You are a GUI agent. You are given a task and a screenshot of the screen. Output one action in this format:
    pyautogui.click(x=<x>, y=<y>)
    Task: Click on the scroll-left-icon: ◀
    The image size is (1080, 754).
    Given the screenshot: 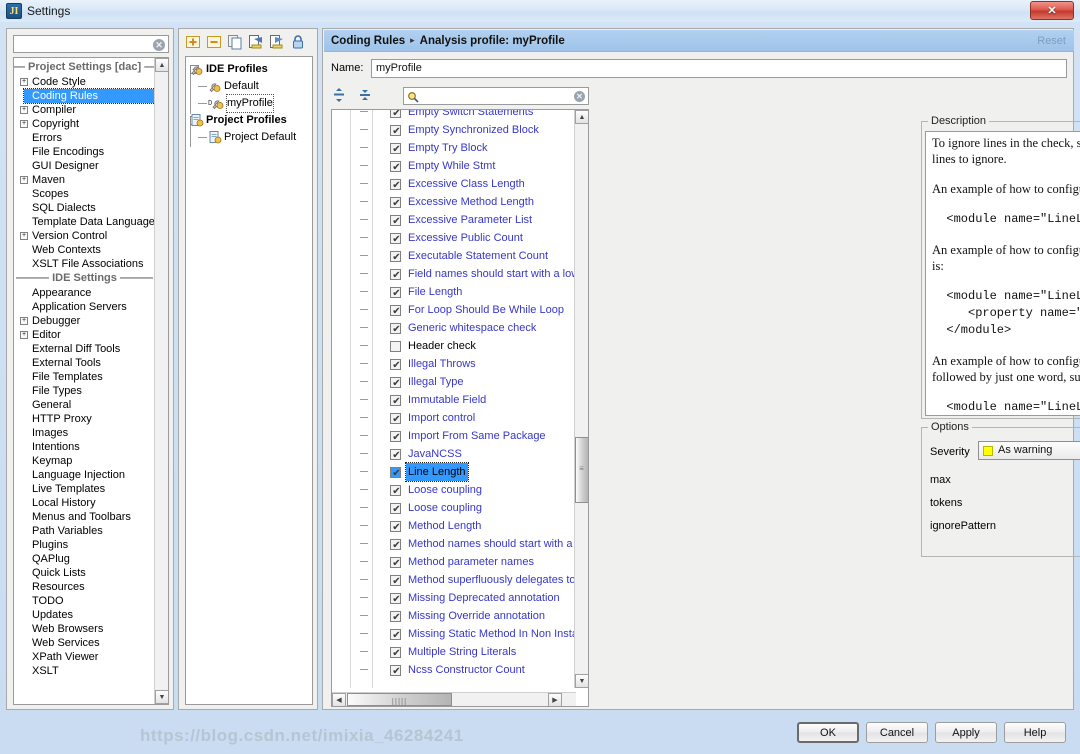 What is the action you would take?
    pyautogui.click(x=339, y=699)
    